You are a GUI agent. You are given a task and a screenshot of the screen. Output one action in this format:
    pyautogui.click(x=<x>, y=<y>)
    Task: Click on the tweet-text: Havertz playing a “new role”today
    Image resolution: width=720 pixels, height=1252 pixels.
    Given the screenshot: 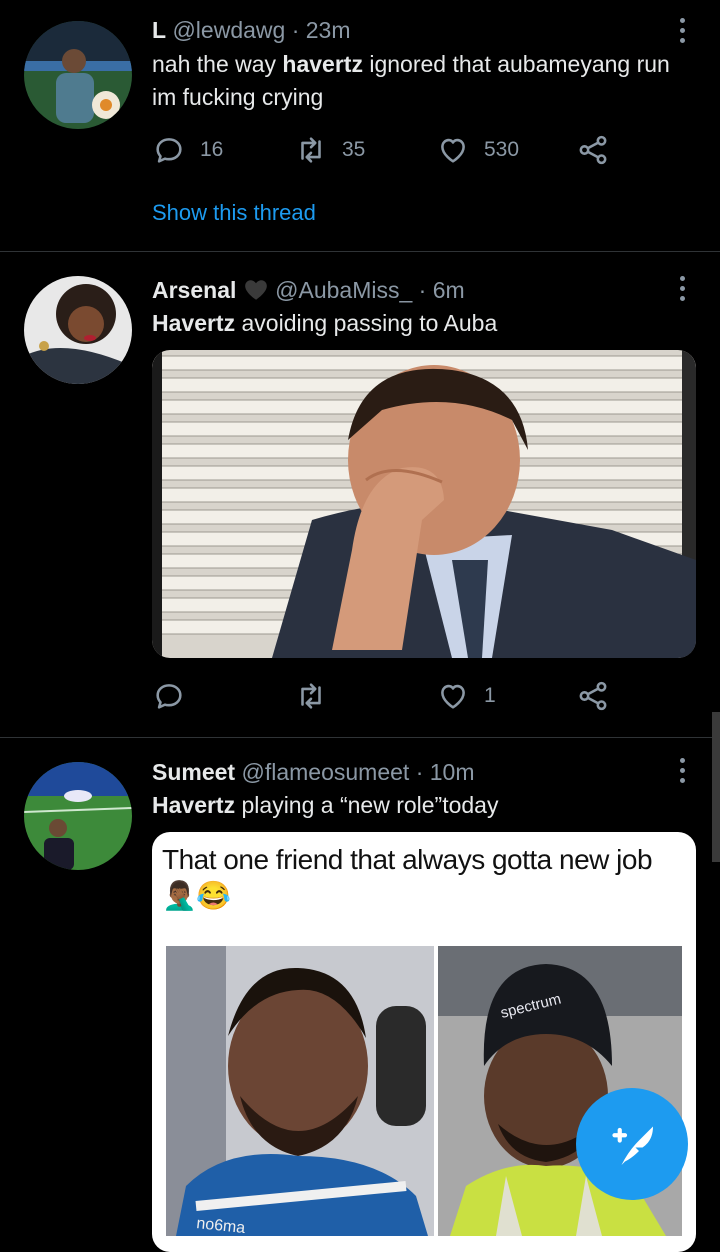 What is the action you would take?
    pyautogui.click(x=424, y=805)
    